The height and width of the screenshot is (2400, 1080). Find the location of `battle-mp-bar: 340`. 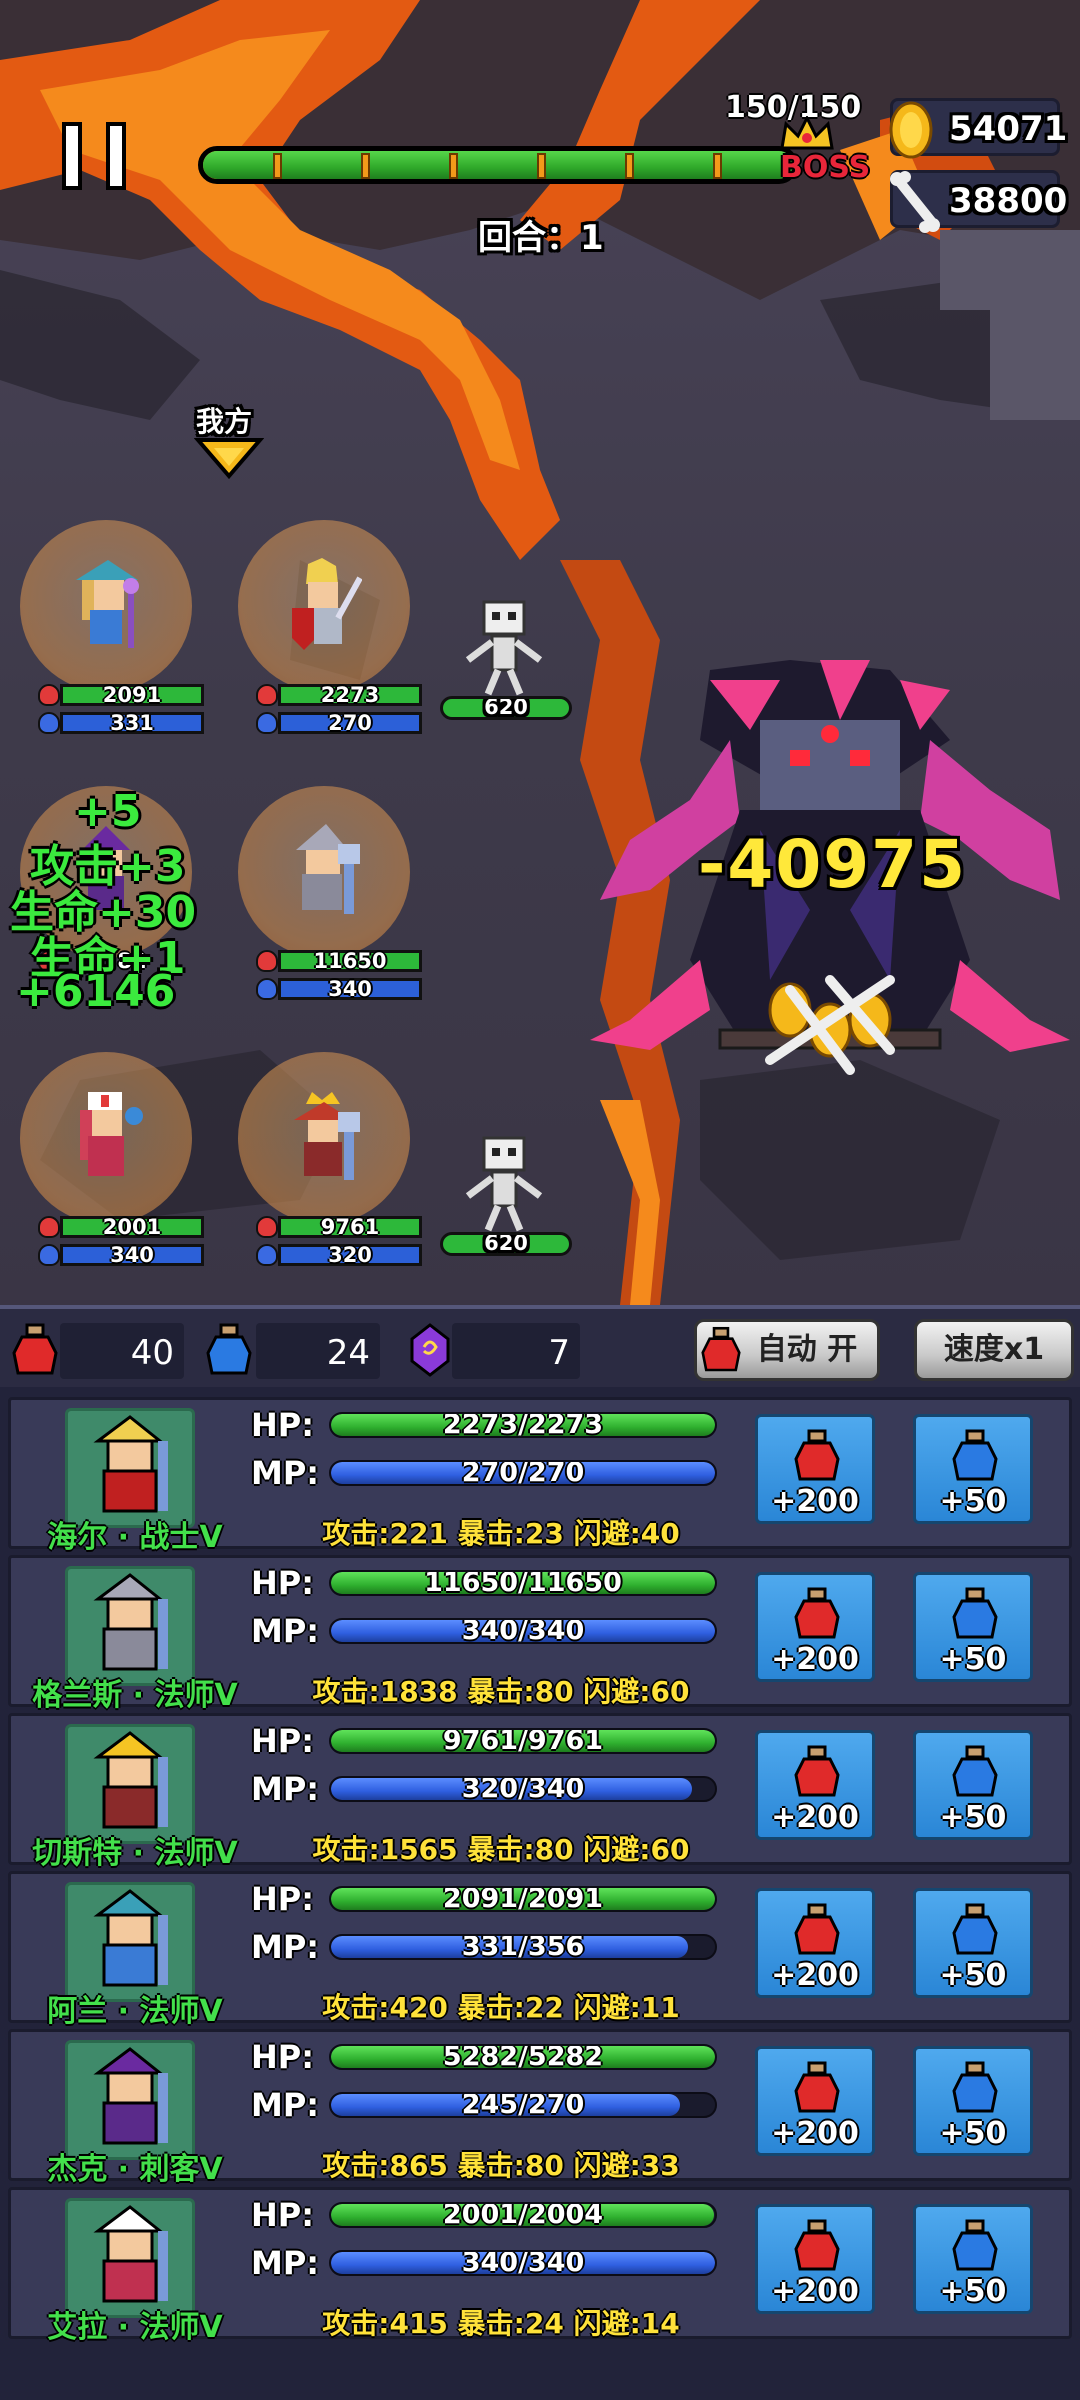

battle-mp-bar: 340 is located at coordinates (132, 1255).